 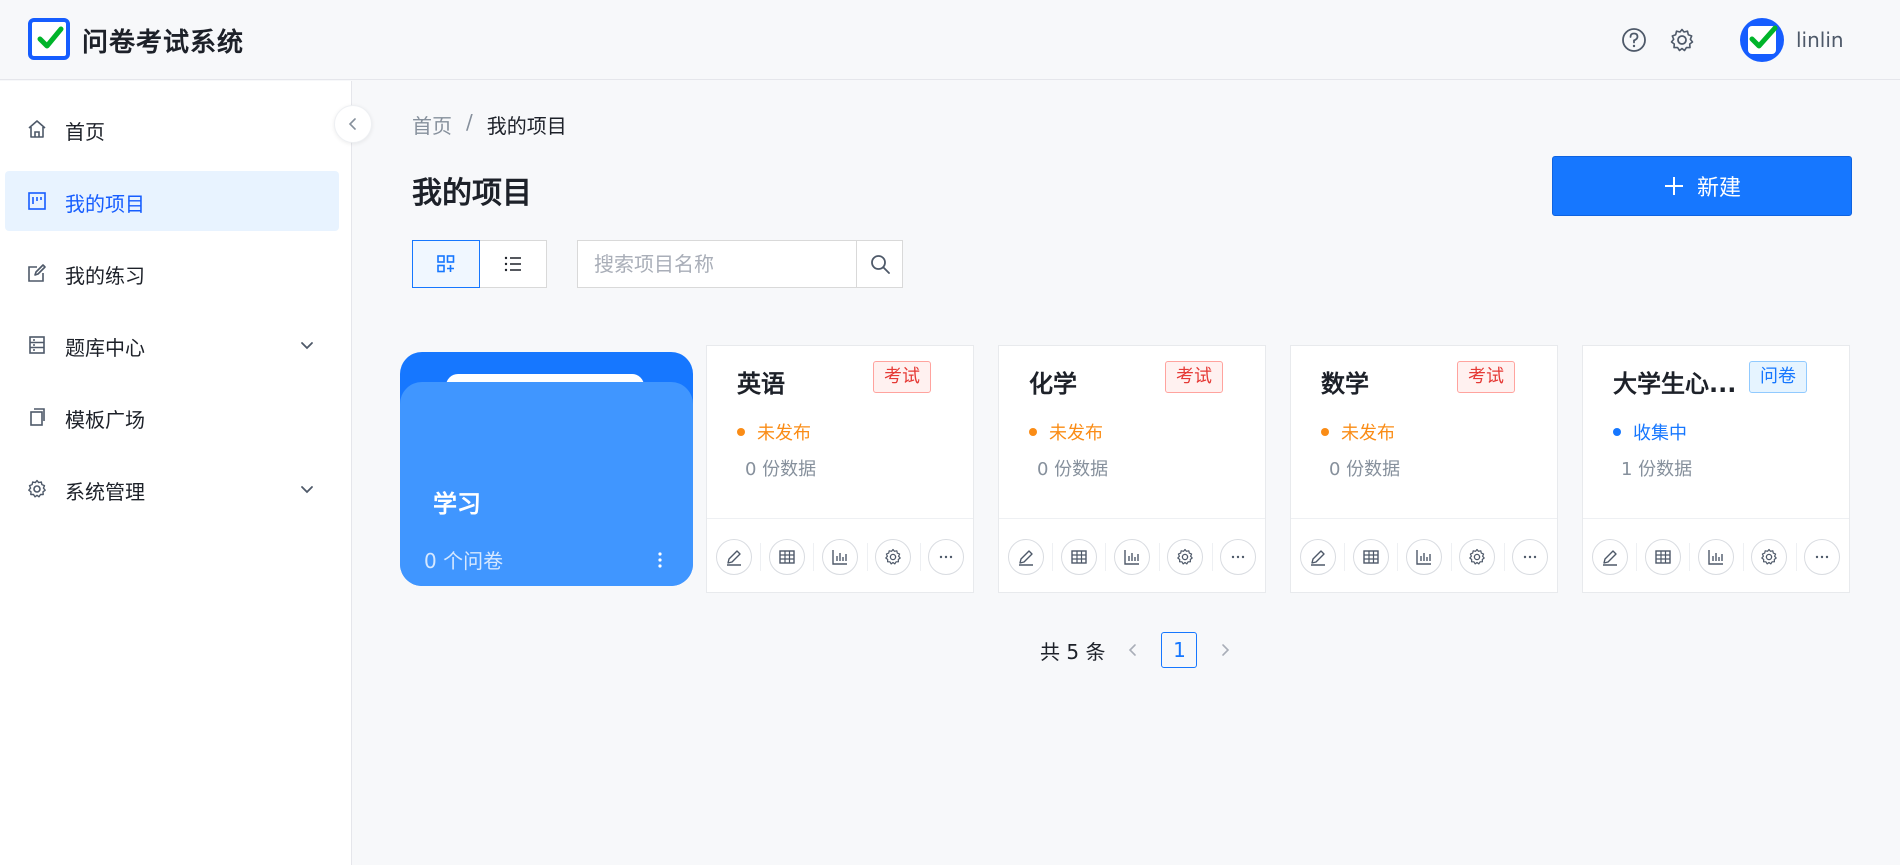 What do you see at coordinates (49, 39) in the screenshot?
I see `app-logo-icon` at bounding box center [49, 39].